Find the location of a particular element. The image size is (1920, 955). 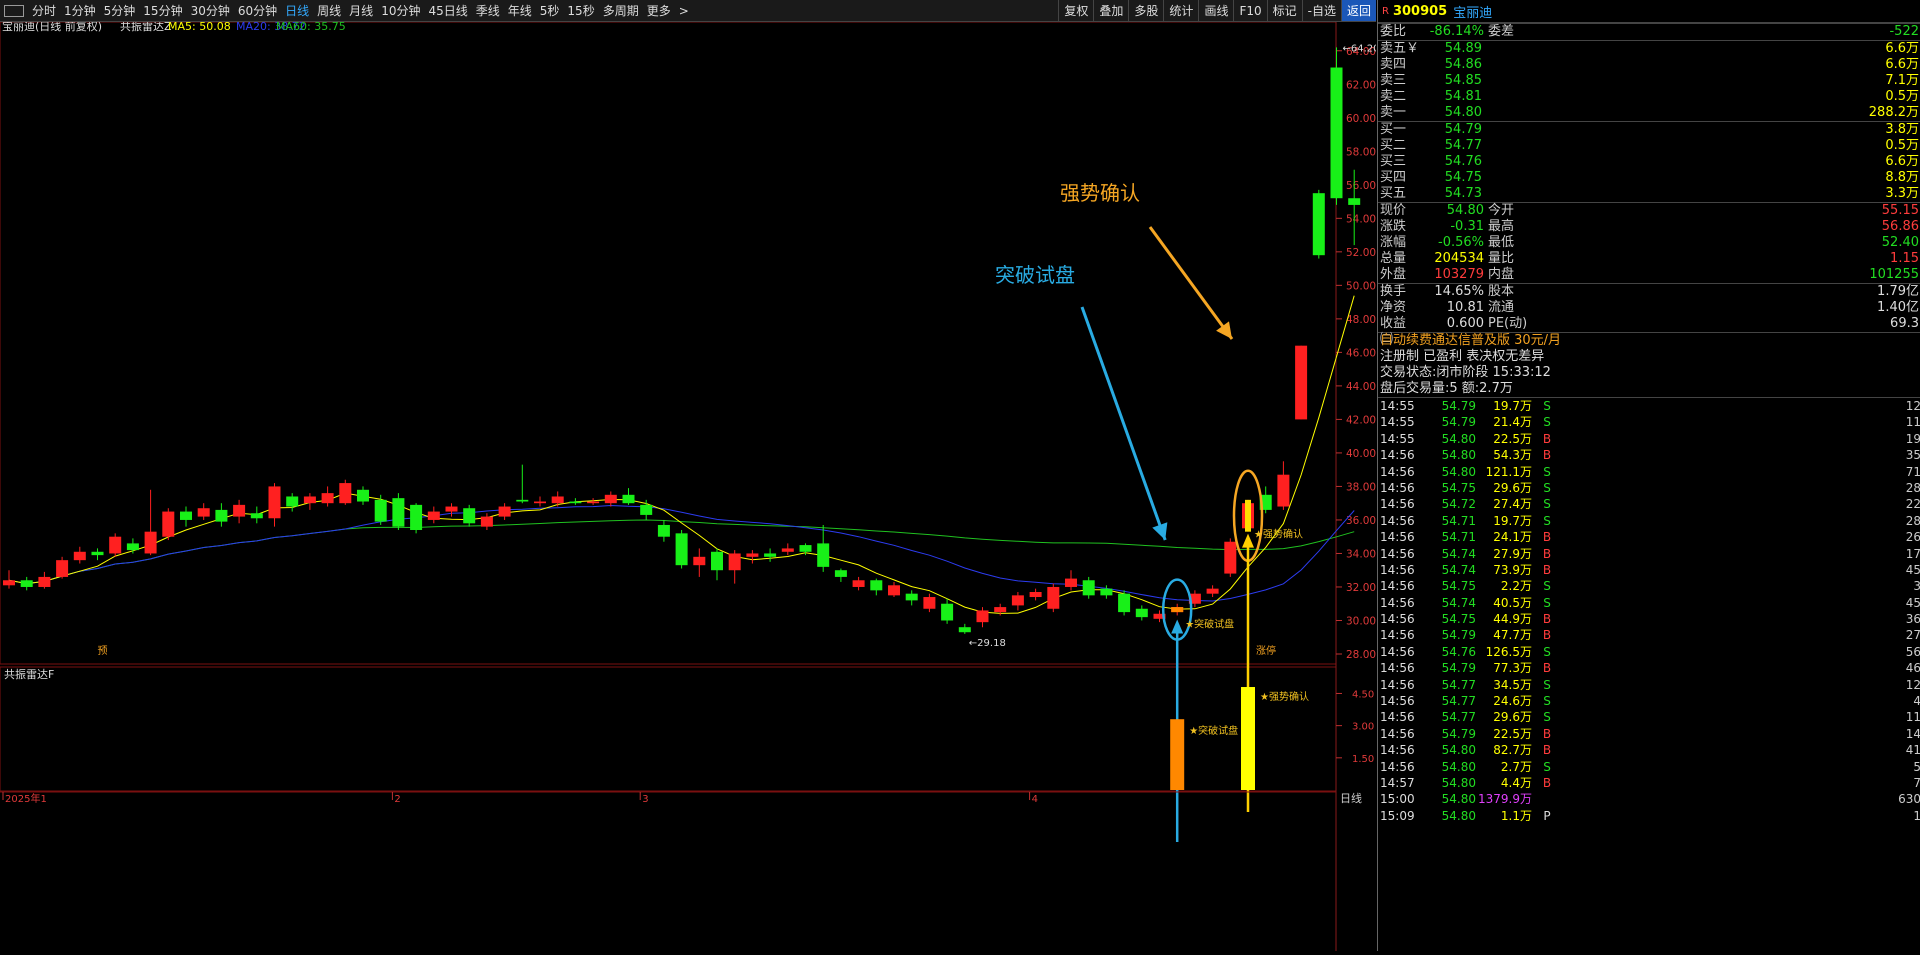

book-row: 卖一 54.80 288.2万 is located at coordinates (1649, 113).